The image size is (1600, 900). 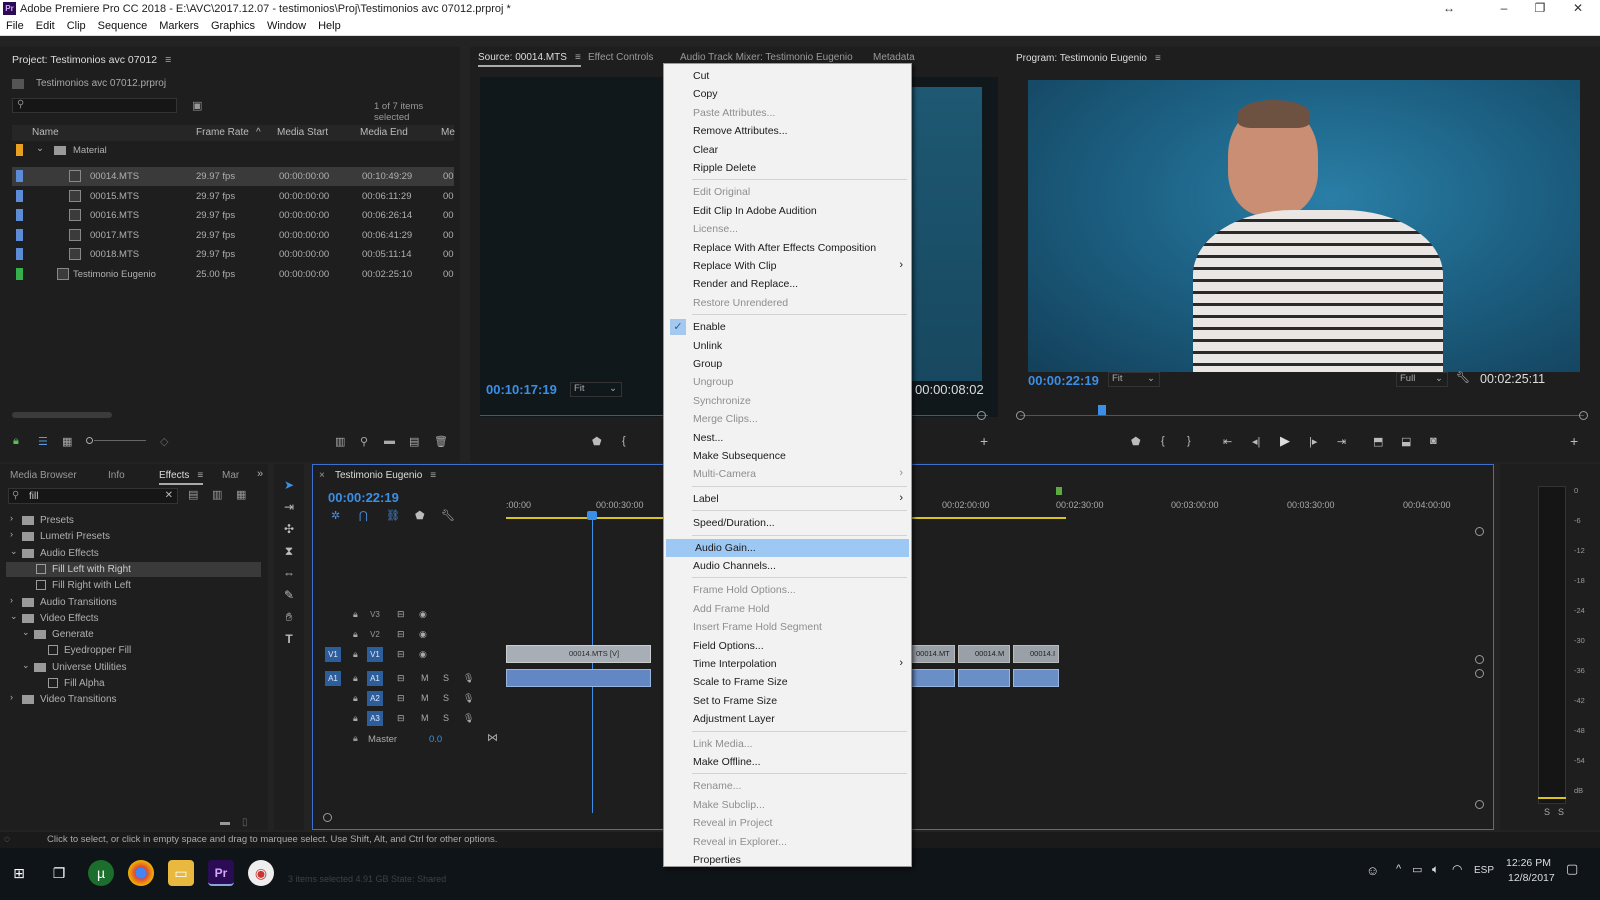 I want to click on slip-tool-icon: ⇔, so click(x=289, y=574).